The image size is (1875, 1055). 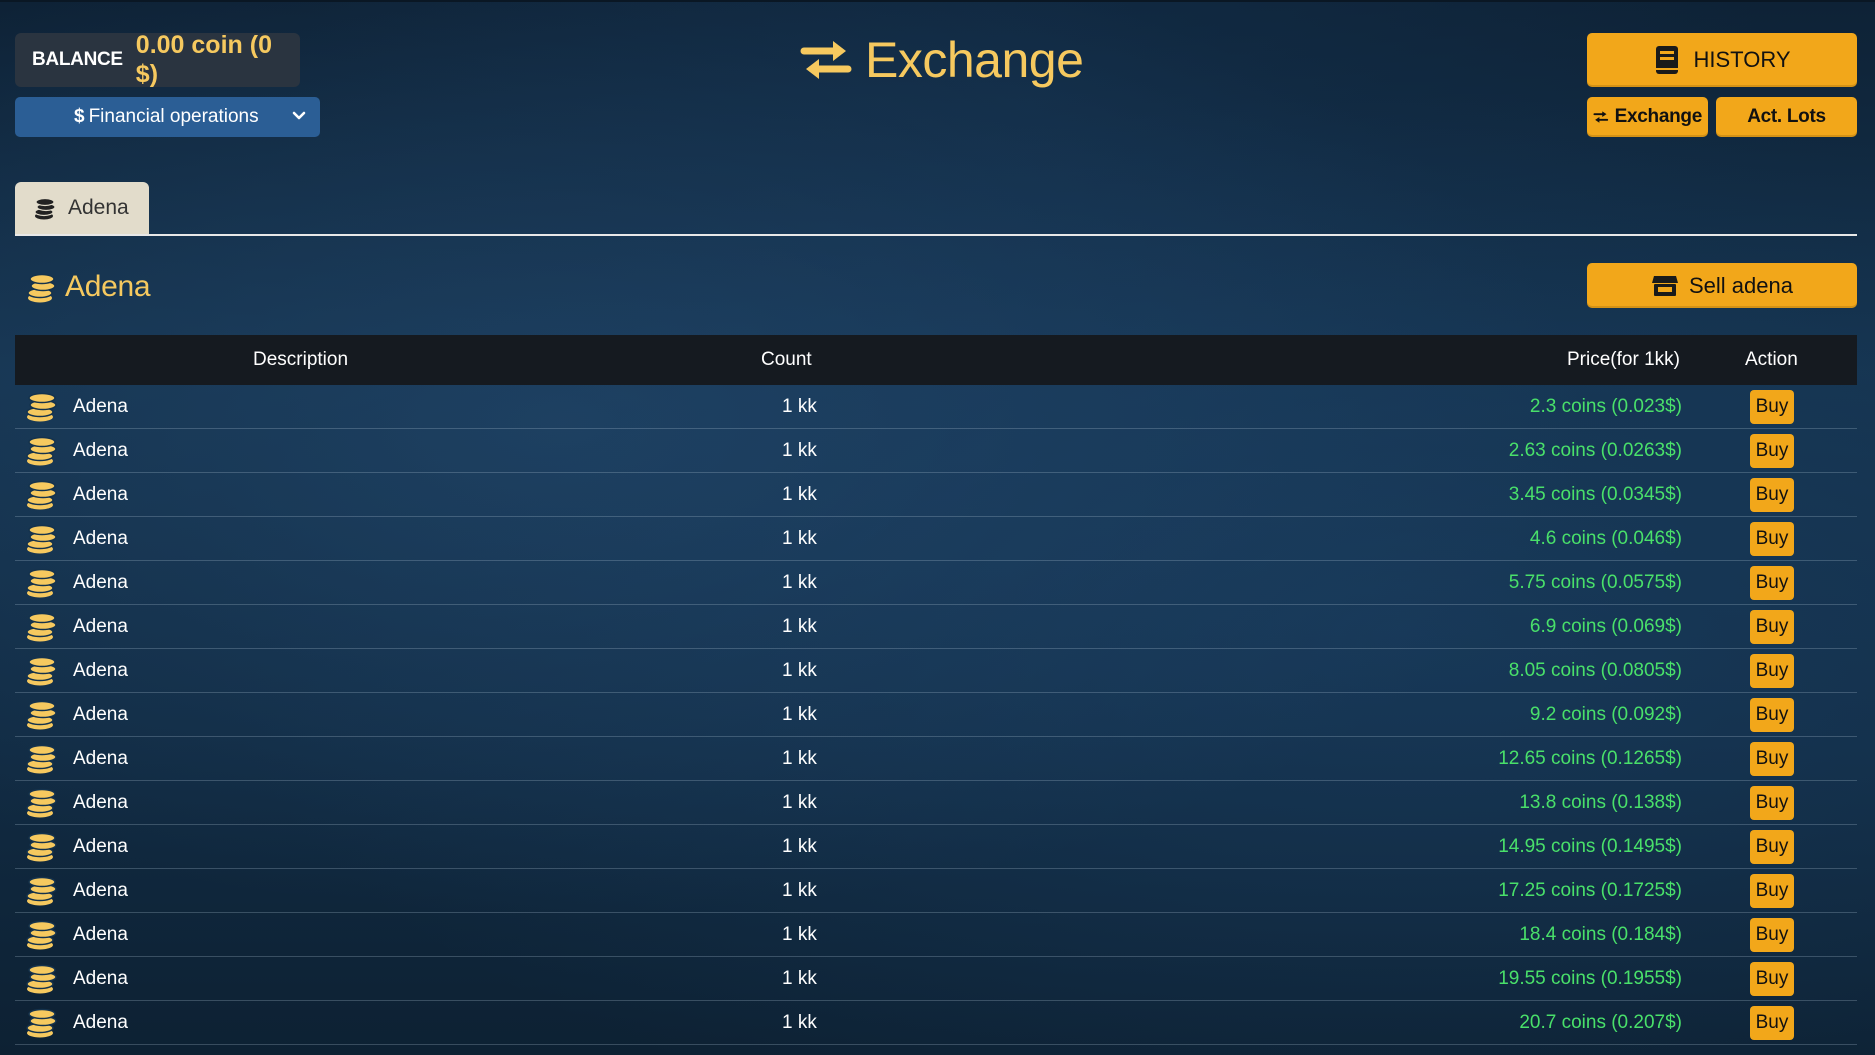 I want to click on active-lots-label: Act. Lots, so click(x=1786, y=116).